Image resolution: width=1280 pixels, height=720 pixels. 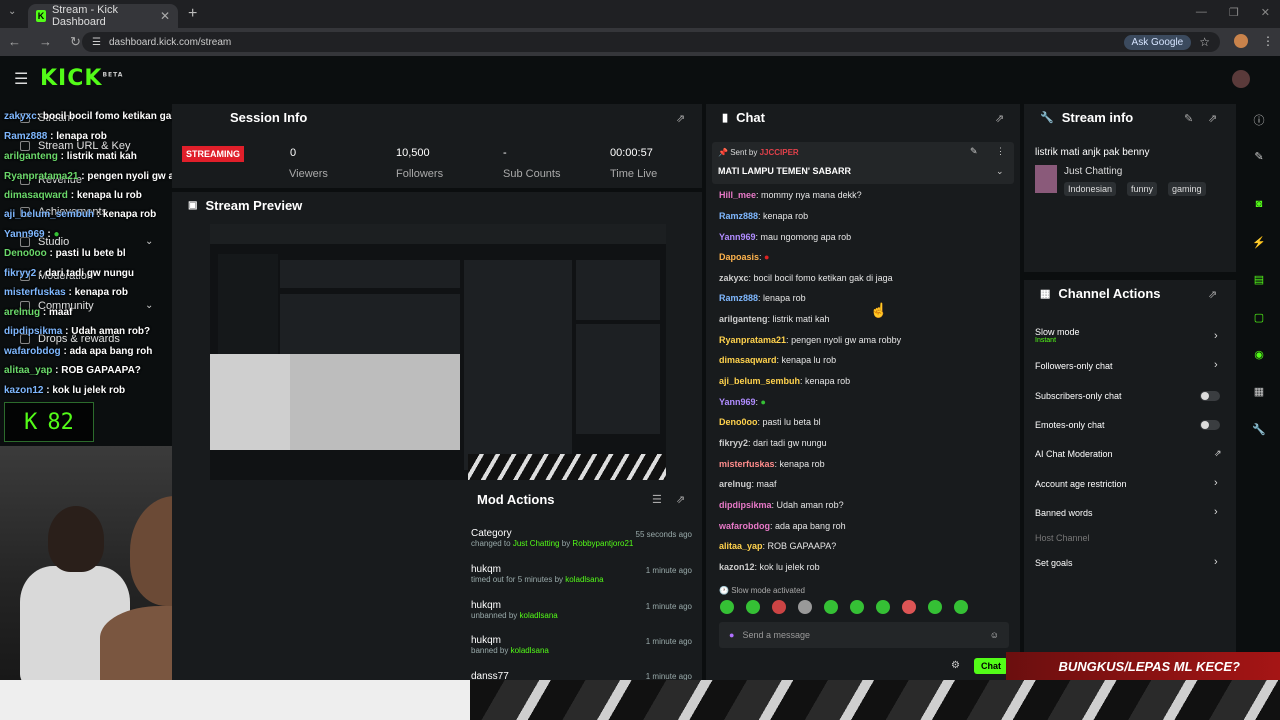 I want to click on hamburger-menu-icon: ☰, so click(x=21, y=79).